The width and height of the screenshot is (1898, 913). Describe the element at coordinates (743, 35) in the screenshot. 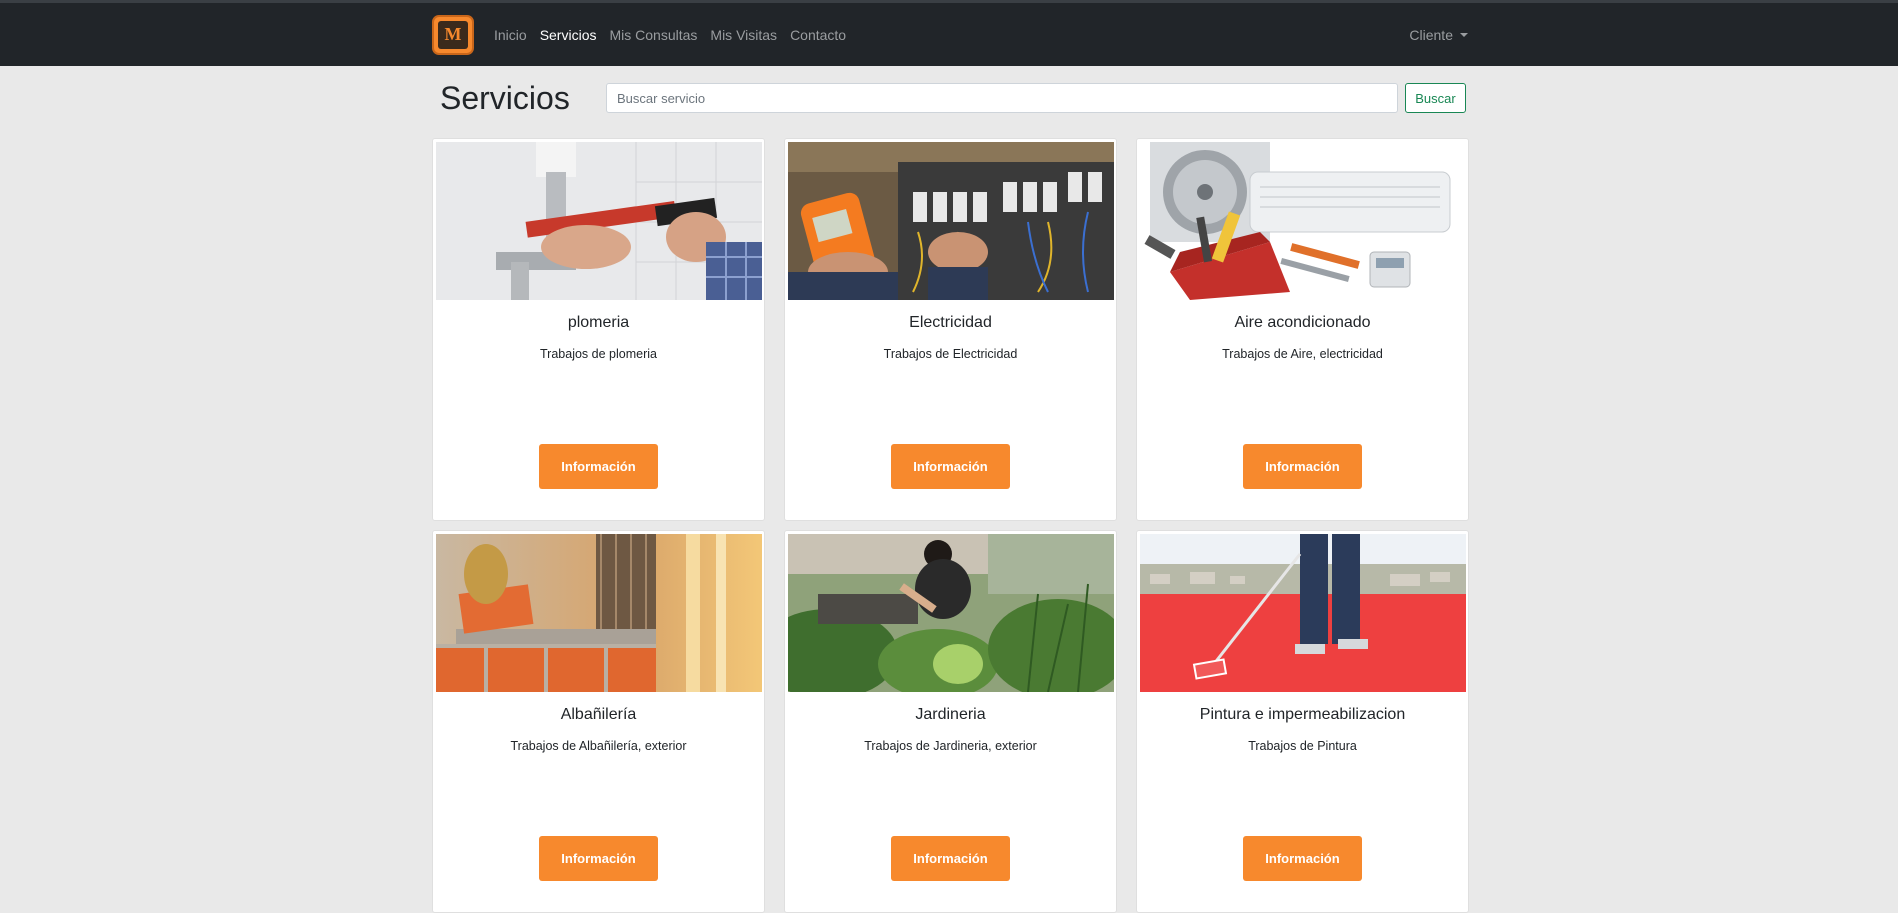

I see `nav-mis-visitas: Mis Visitas` at that location.